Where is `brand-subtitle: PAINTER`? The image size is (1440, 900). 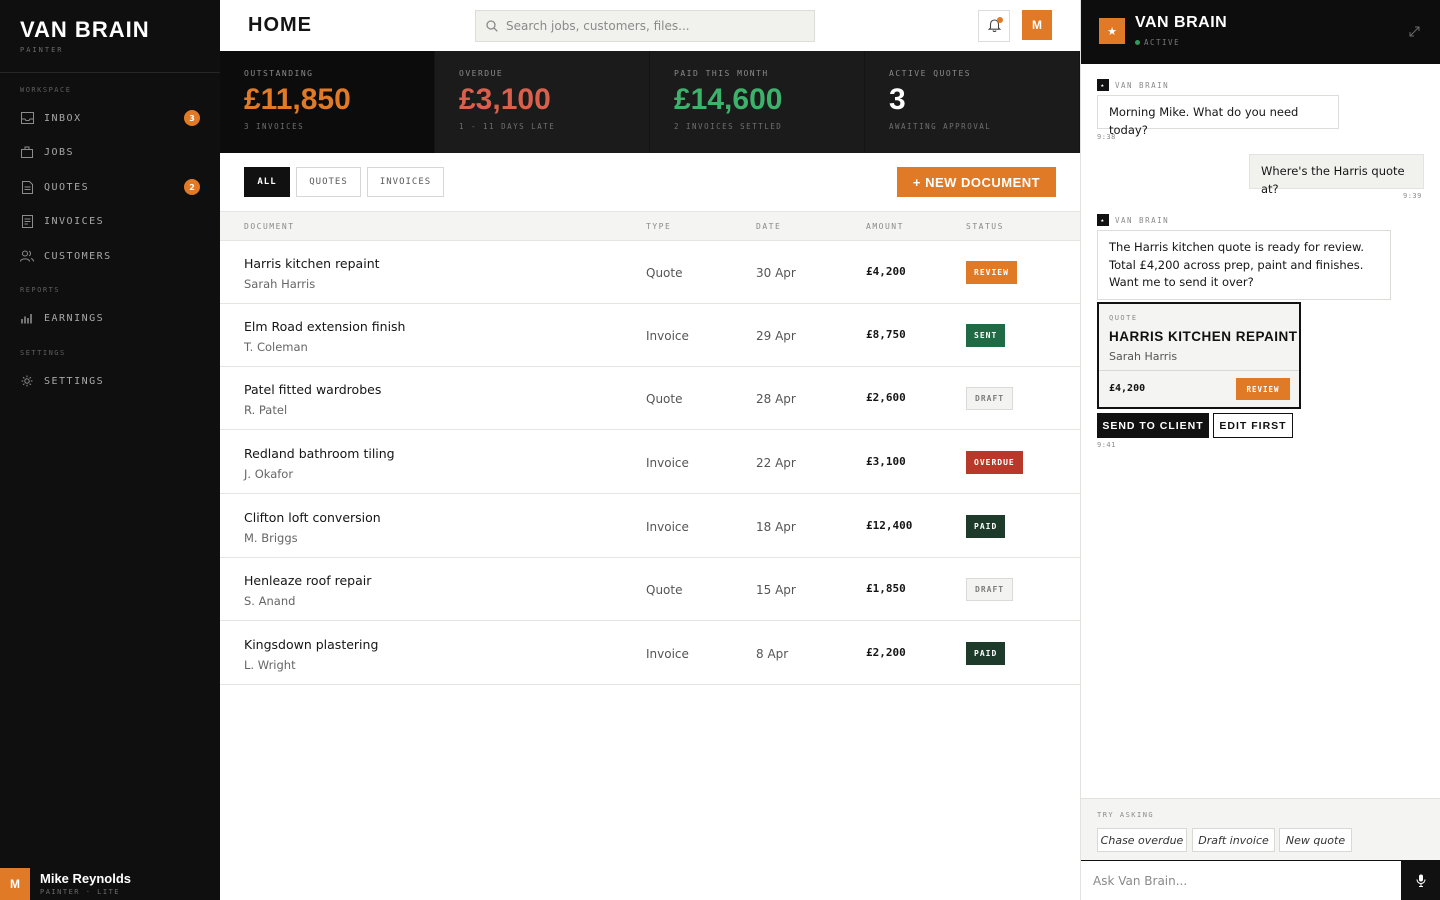 brand-subtitle: PAINTER is located at coordinates (42, 50).